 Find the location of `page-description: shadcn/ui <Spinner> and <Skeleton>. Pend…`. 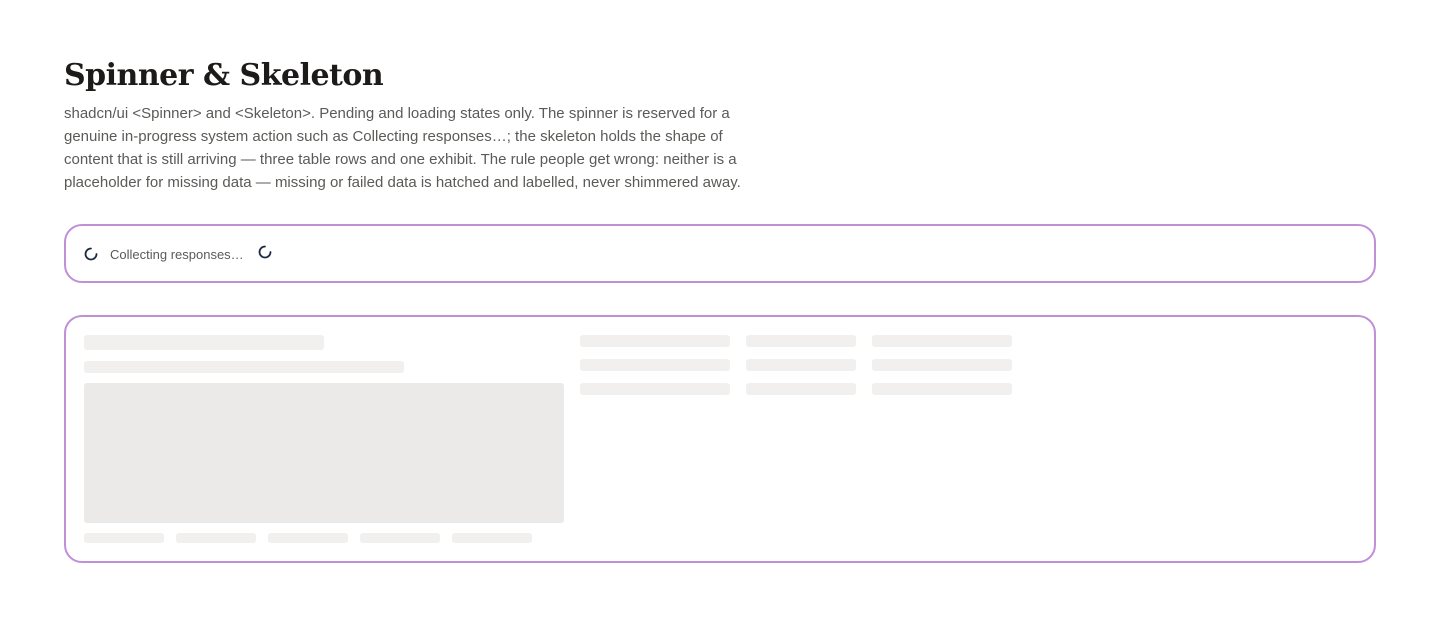

page-description: shadcn/ui <Spinner> and <Skeleton>. Pend… is located at coordinates (402, 148).